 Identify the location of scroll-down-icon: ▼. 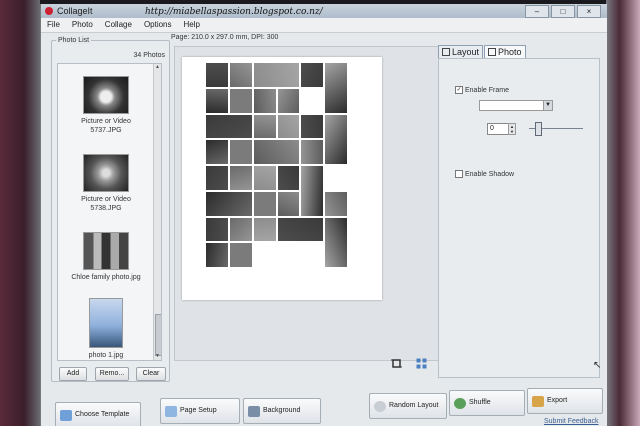
(157, 356).